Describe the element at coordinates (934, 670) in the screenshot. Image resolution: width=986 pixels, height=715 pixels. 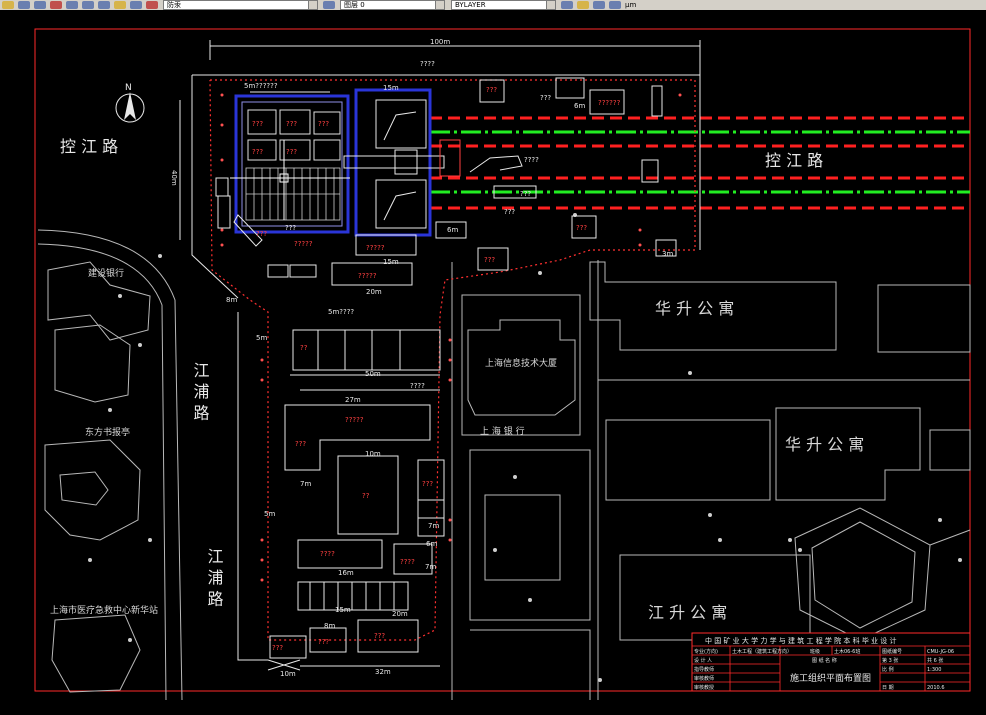
I see `tb-r3c6: 1:300` at that location.